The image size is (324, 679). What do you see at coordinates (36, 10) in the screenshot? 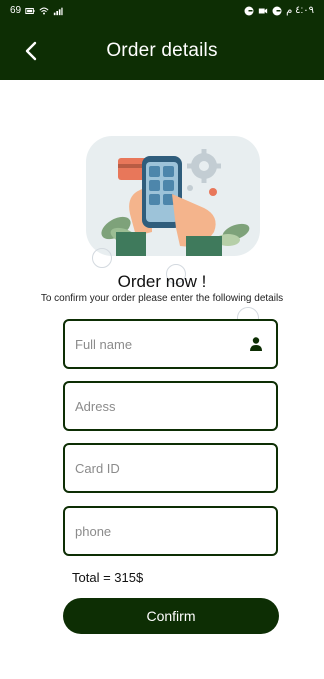
I see `status-bar-left: 69` at bounding box center [36, 10].